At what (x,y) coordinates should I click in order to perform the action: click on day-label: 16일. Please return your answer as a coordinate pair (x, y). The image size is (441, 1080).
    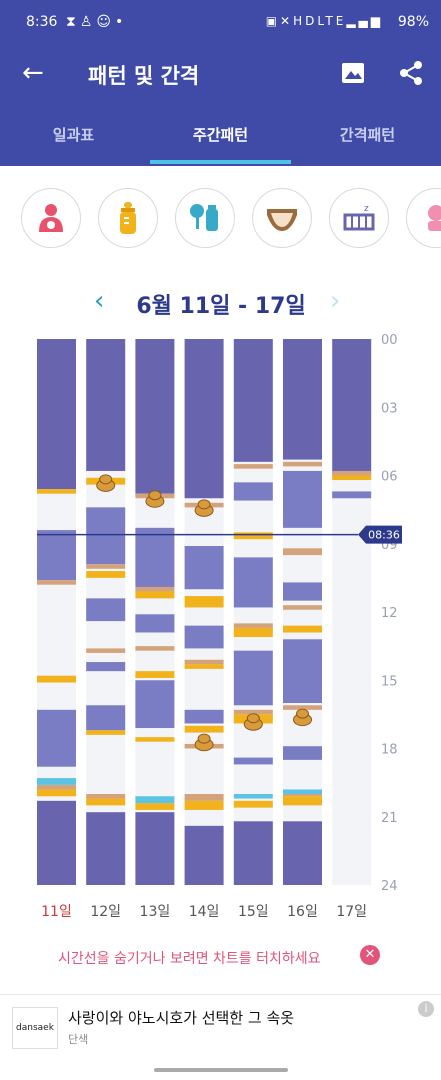
    Looking at the image, I should click on (302, 912).